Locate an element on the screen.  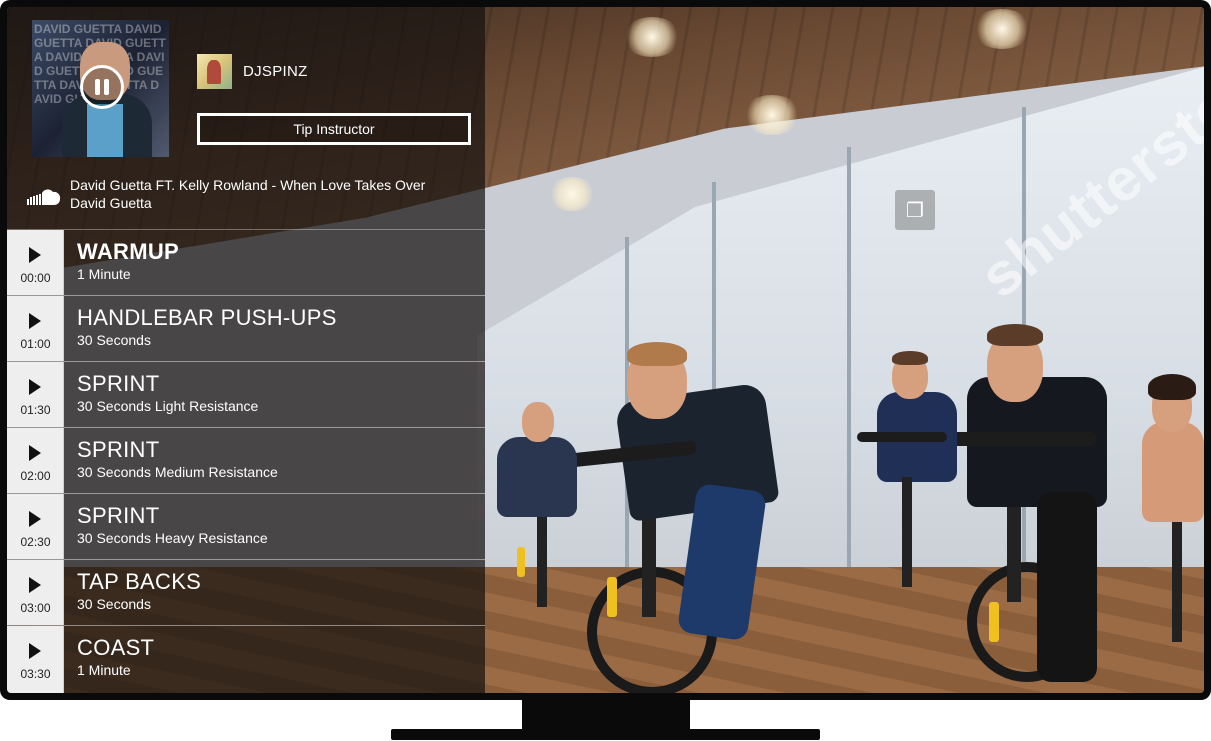
play-cell: 02:00 is located at coordinates (35, 460).